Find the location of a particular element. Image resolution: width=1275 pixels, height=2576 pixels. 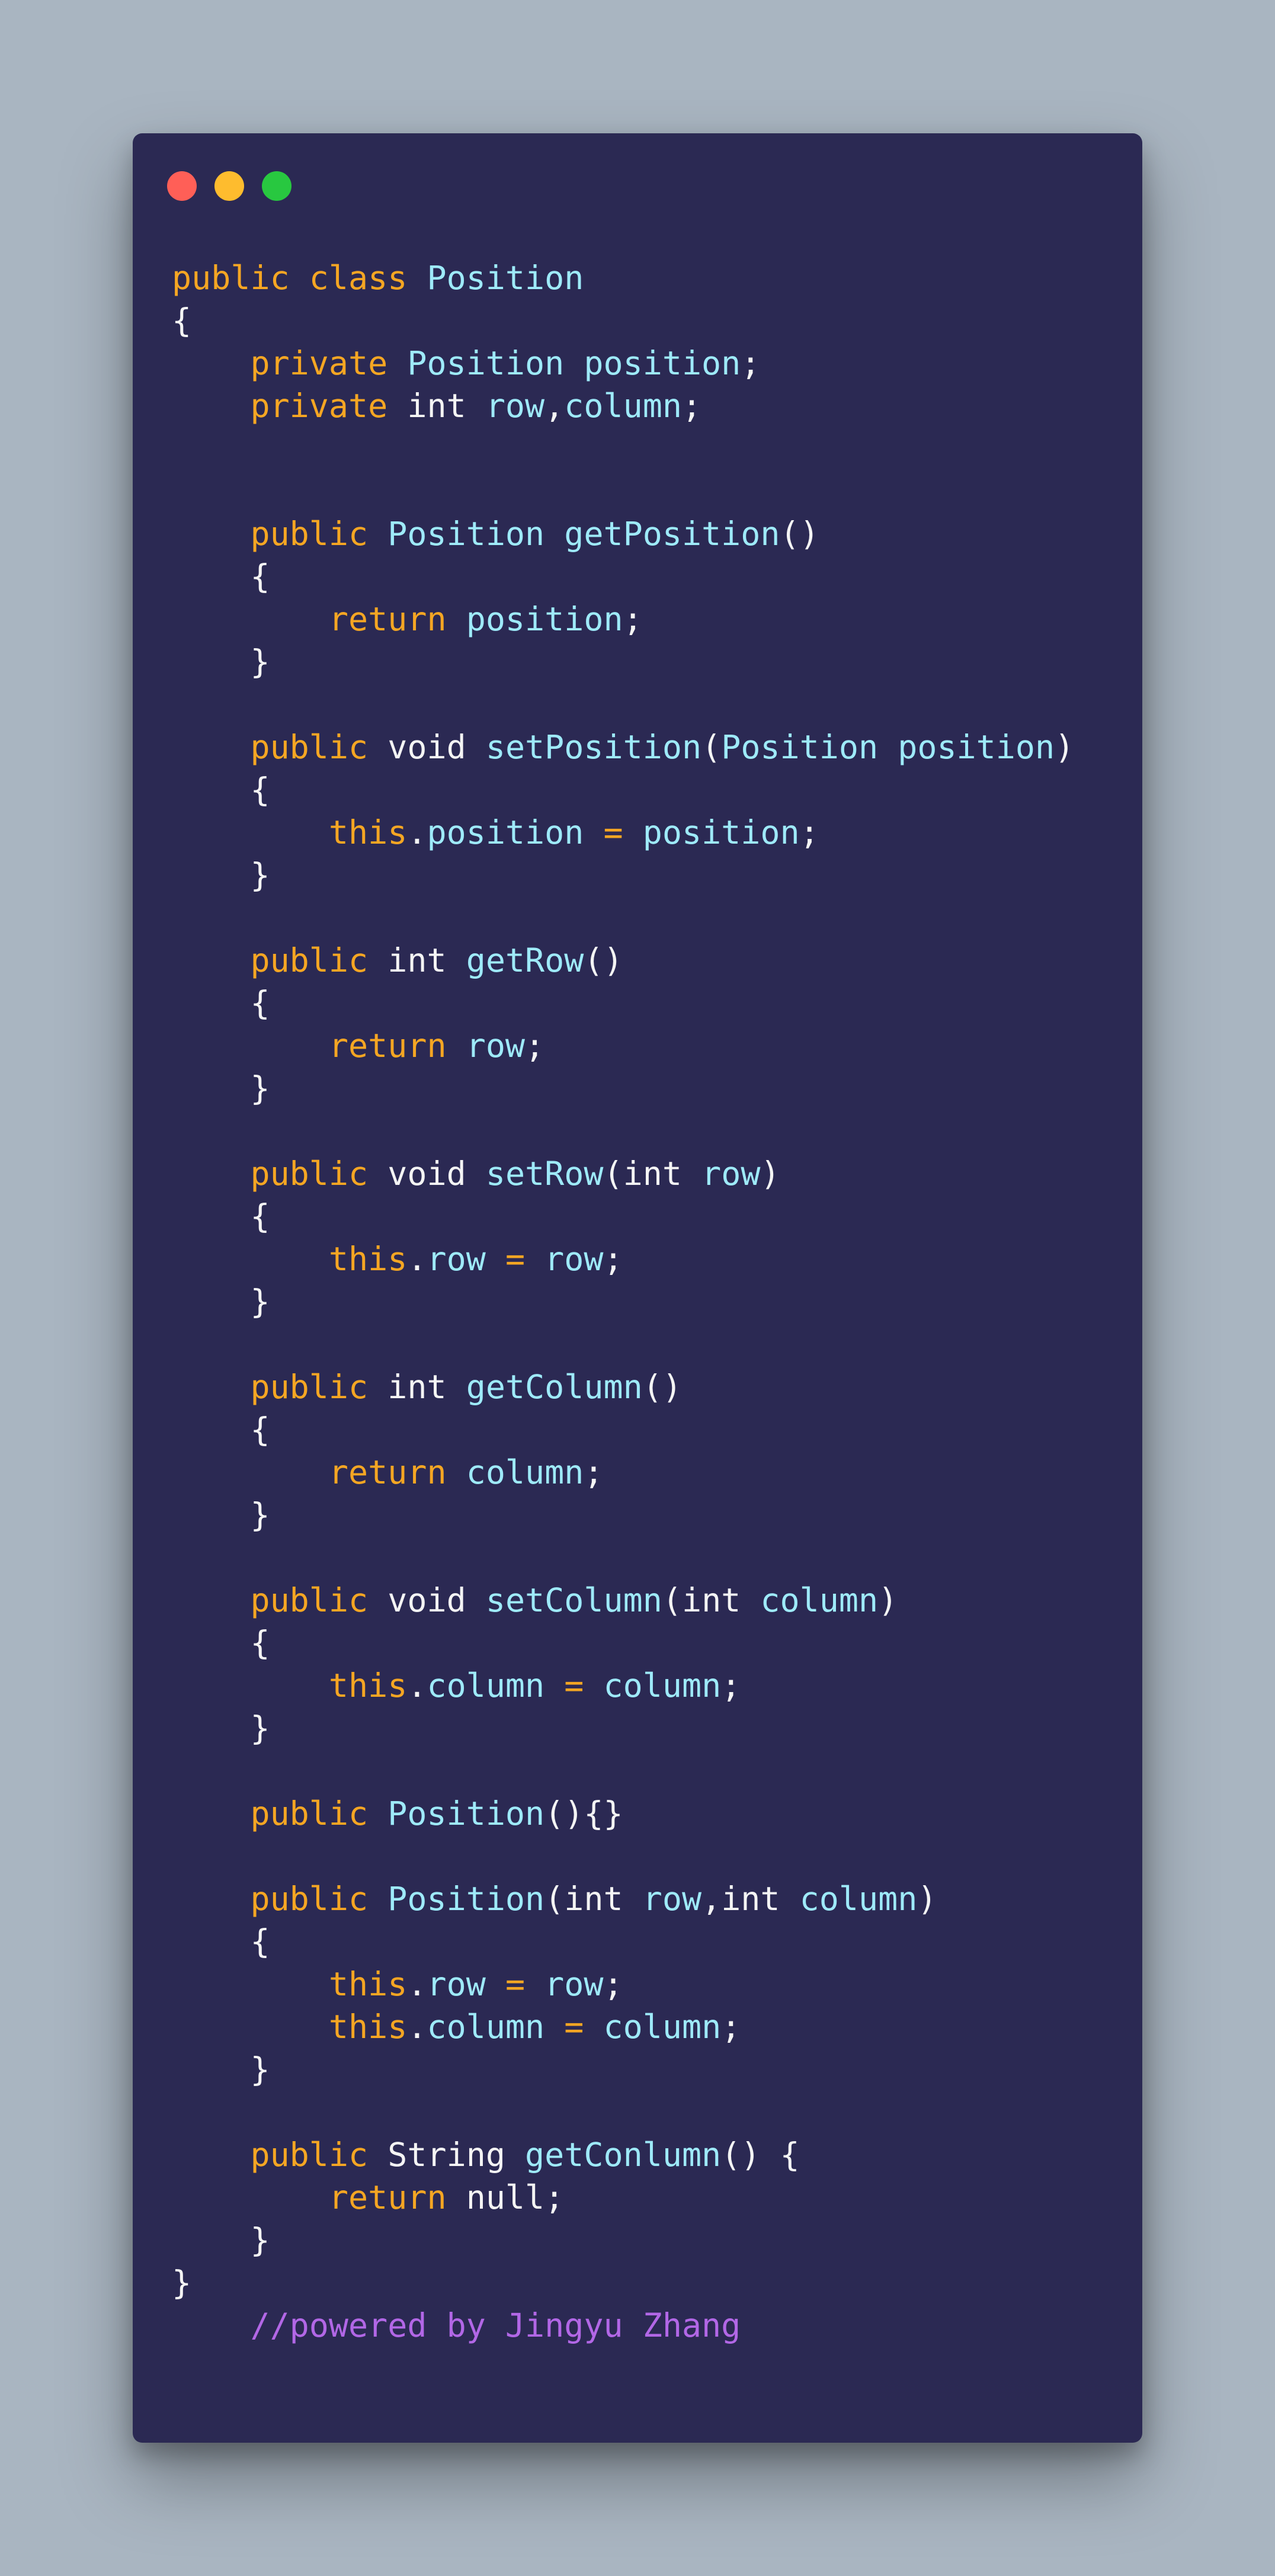

code-token: Position getPosition is located at coordinates (583, 534).